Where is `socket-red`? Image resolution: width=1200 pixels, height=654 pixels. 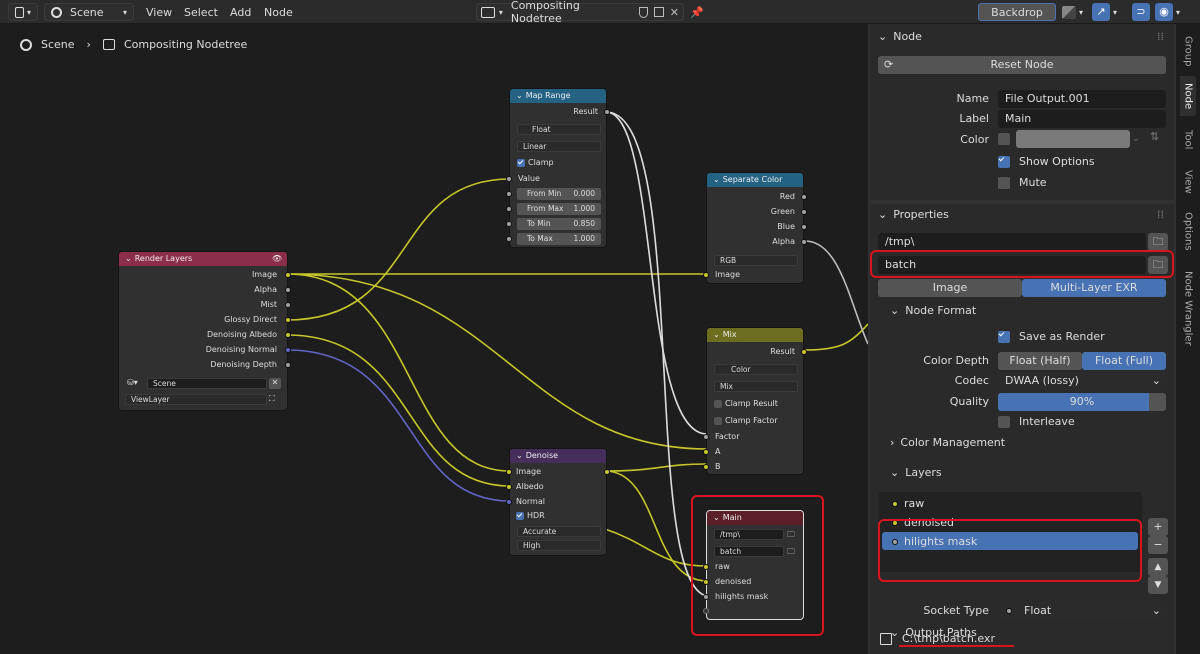 socket-red is located at coordinates (804, 197).